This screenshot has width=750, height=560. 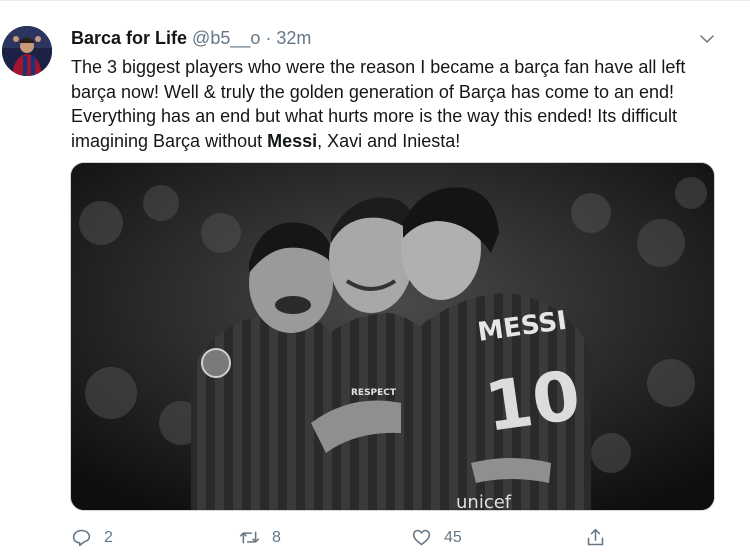 I want to click on chevron-down-icon, so click(x=707, y=39).